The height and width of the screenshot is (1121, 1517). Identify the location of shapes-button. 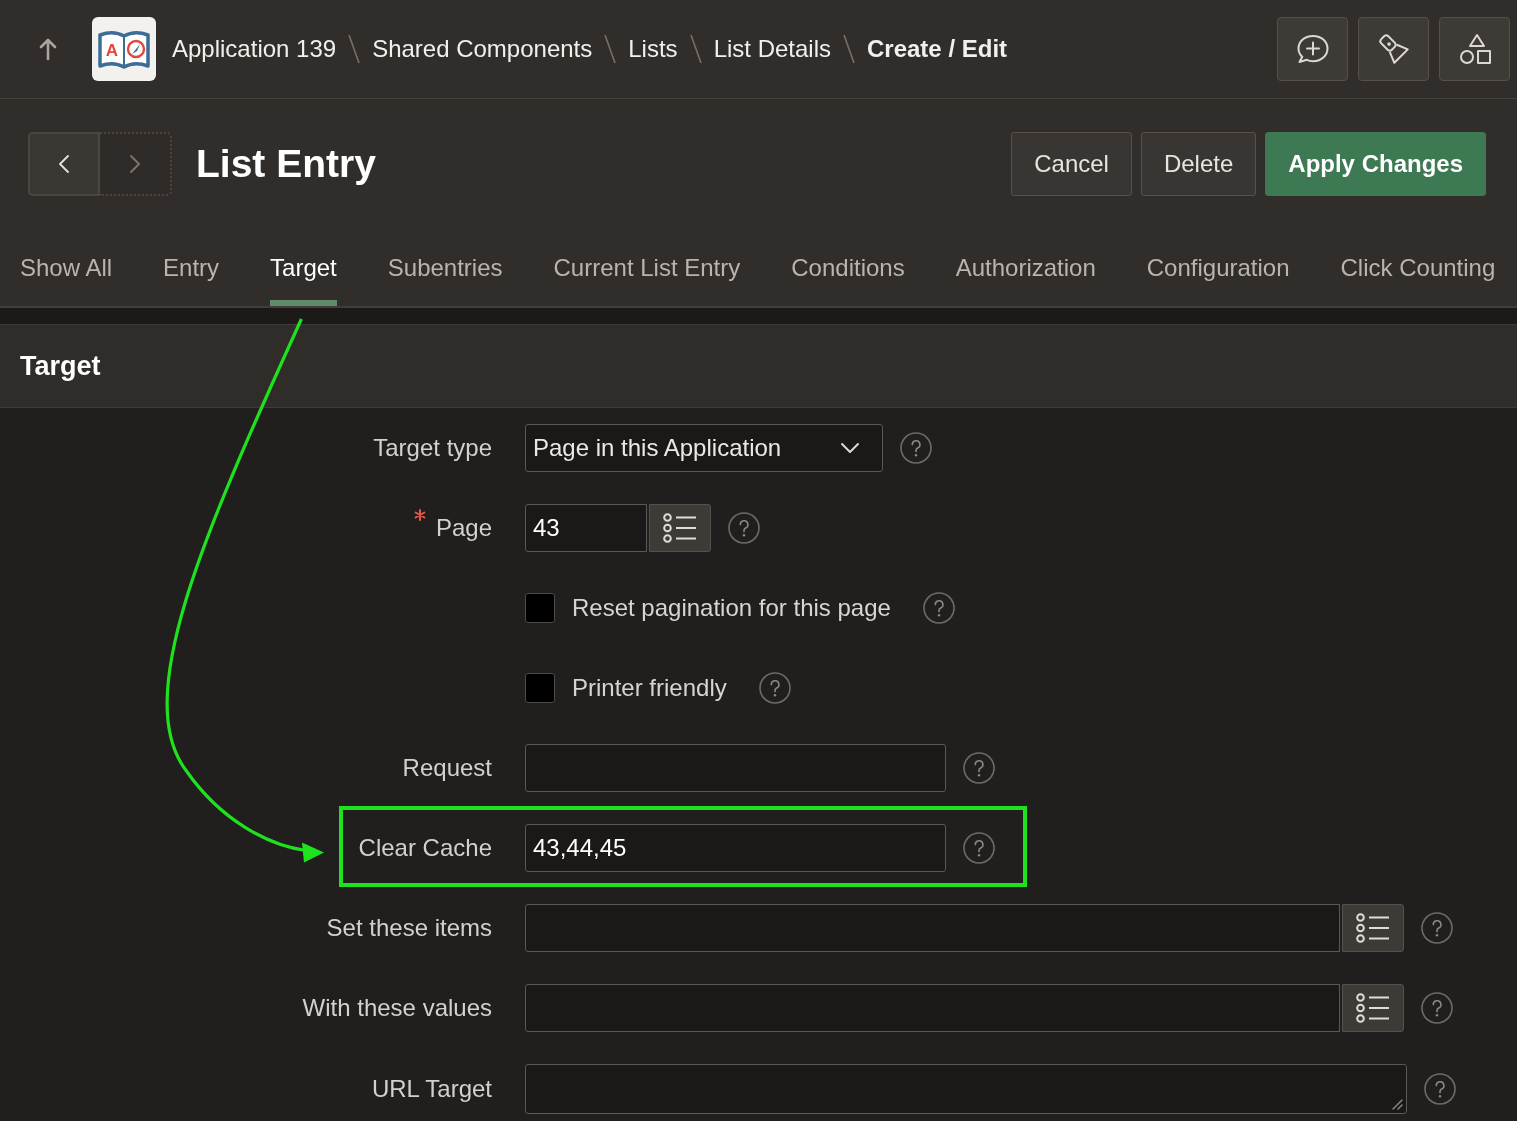
(1474, 49).